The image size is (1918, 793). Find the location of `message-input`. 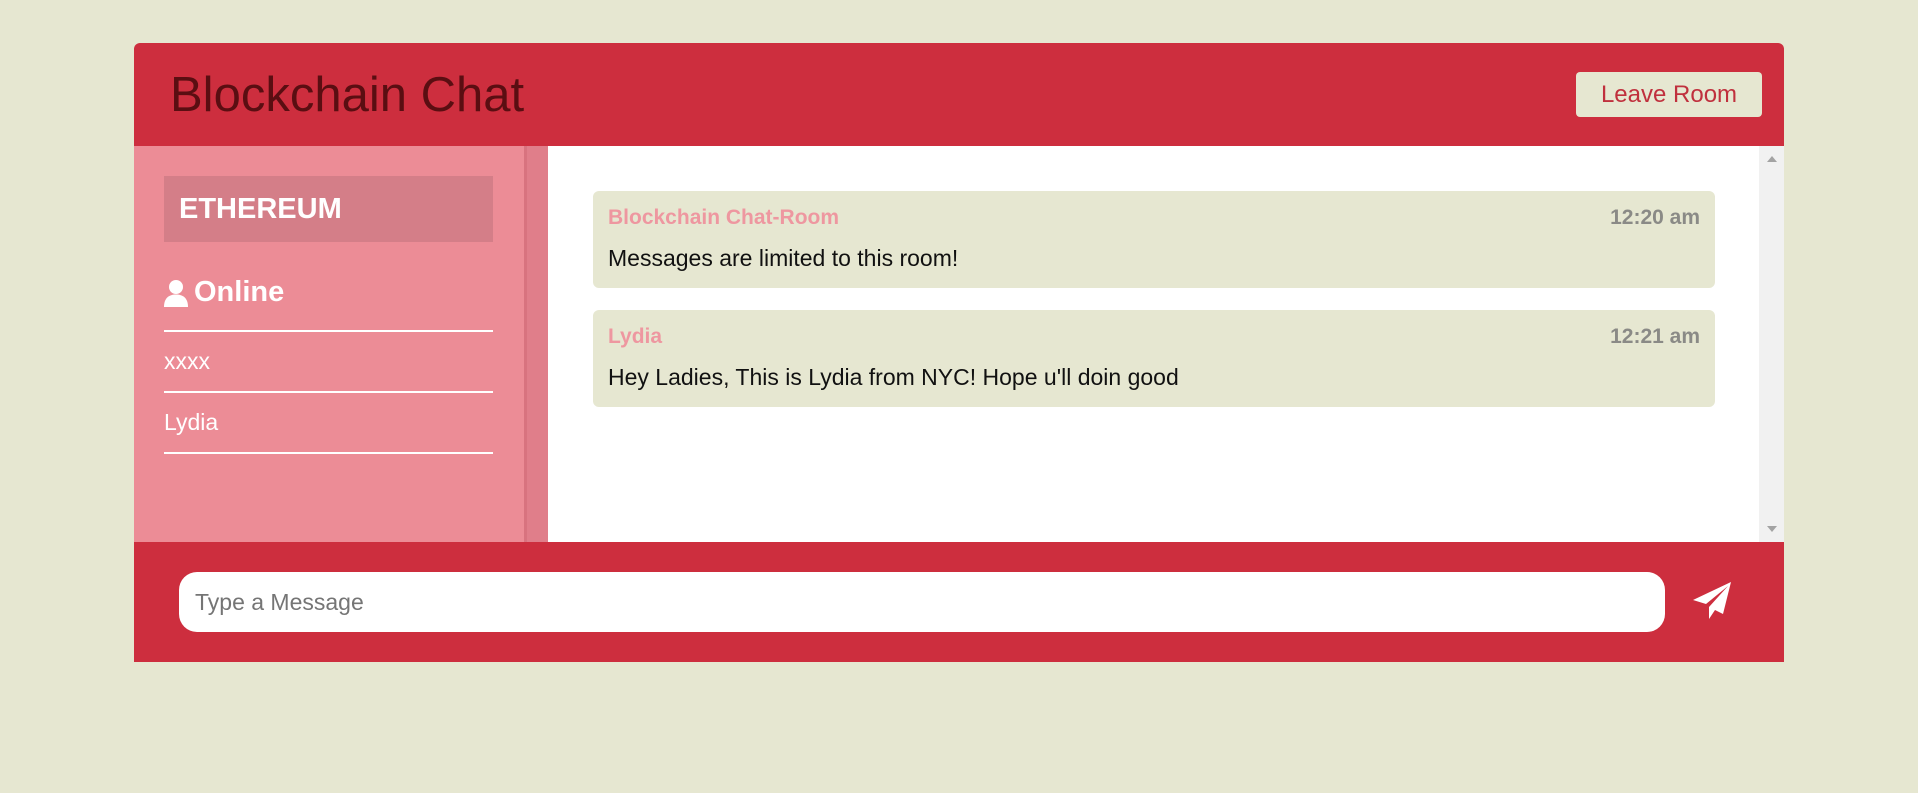

message-input is located at coordinates (922, 602).